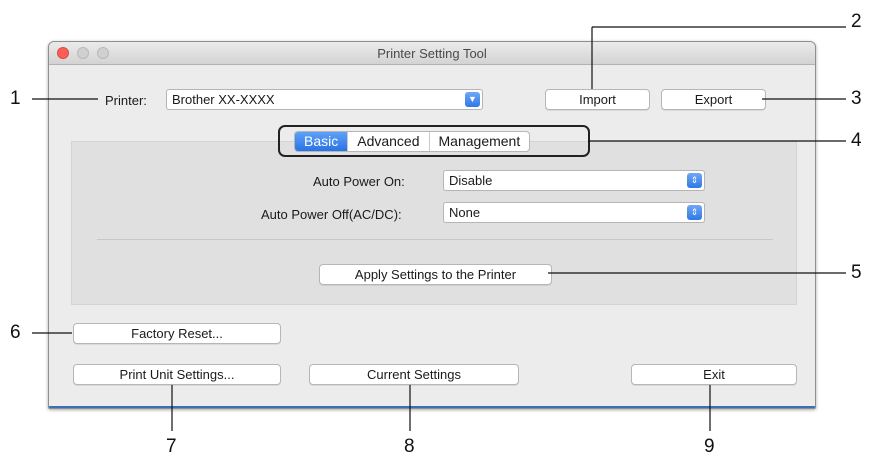  I want to click on callout-7: 7, so click(171, 446).